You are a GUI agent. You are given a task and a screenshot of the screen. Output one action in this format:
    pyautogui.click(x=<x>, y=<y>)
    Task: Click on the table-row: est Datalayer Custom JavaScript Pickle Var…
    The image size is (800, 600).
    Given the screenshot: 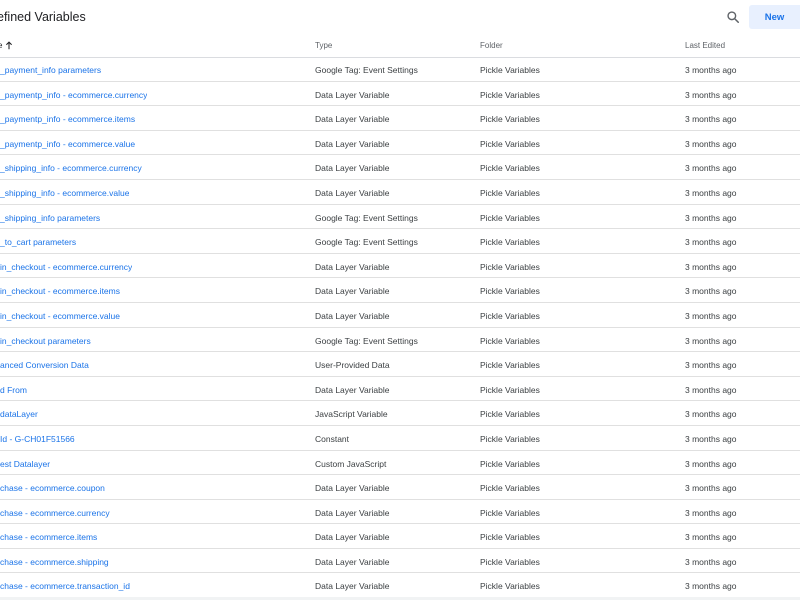 What is the action you would take?
    pyautogui.click(x=400, y=463)
    